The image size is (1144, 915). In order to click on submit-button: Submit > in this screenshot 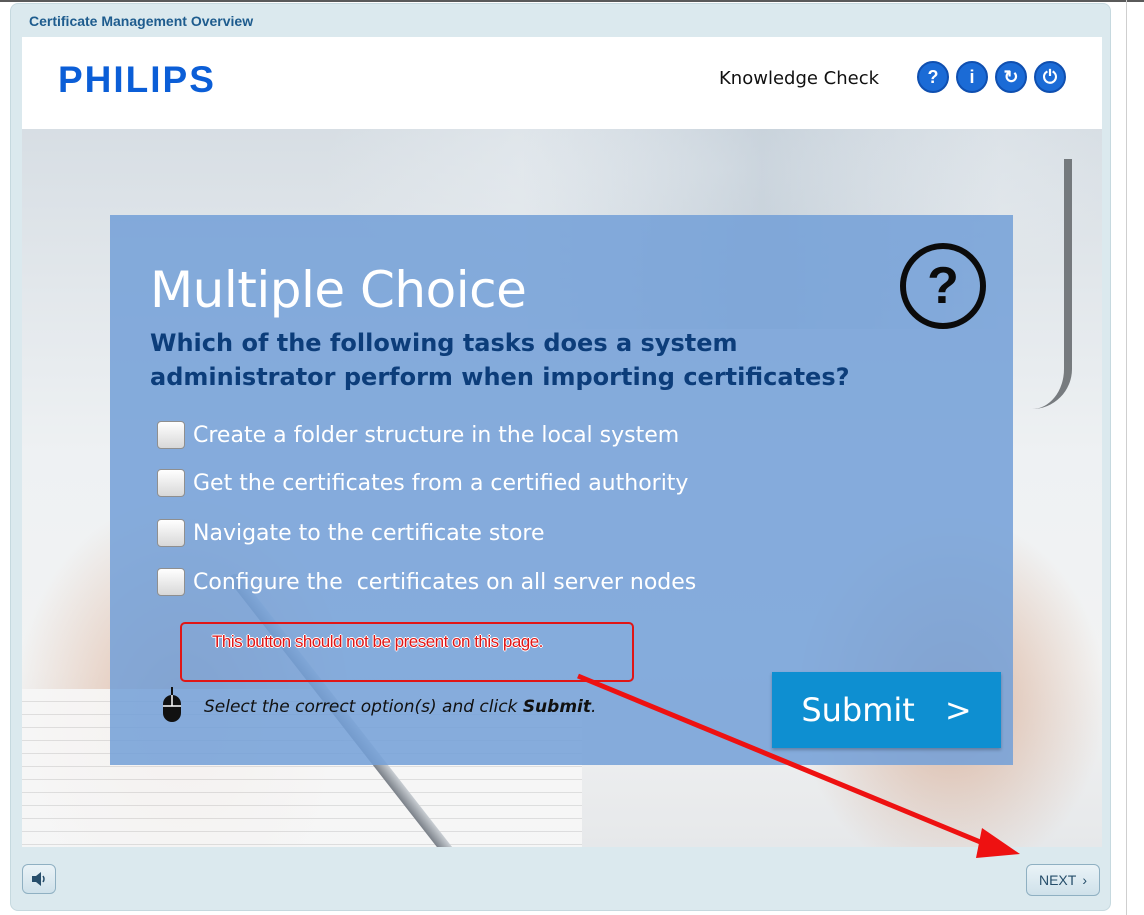, I will do `click(886, 710)`.